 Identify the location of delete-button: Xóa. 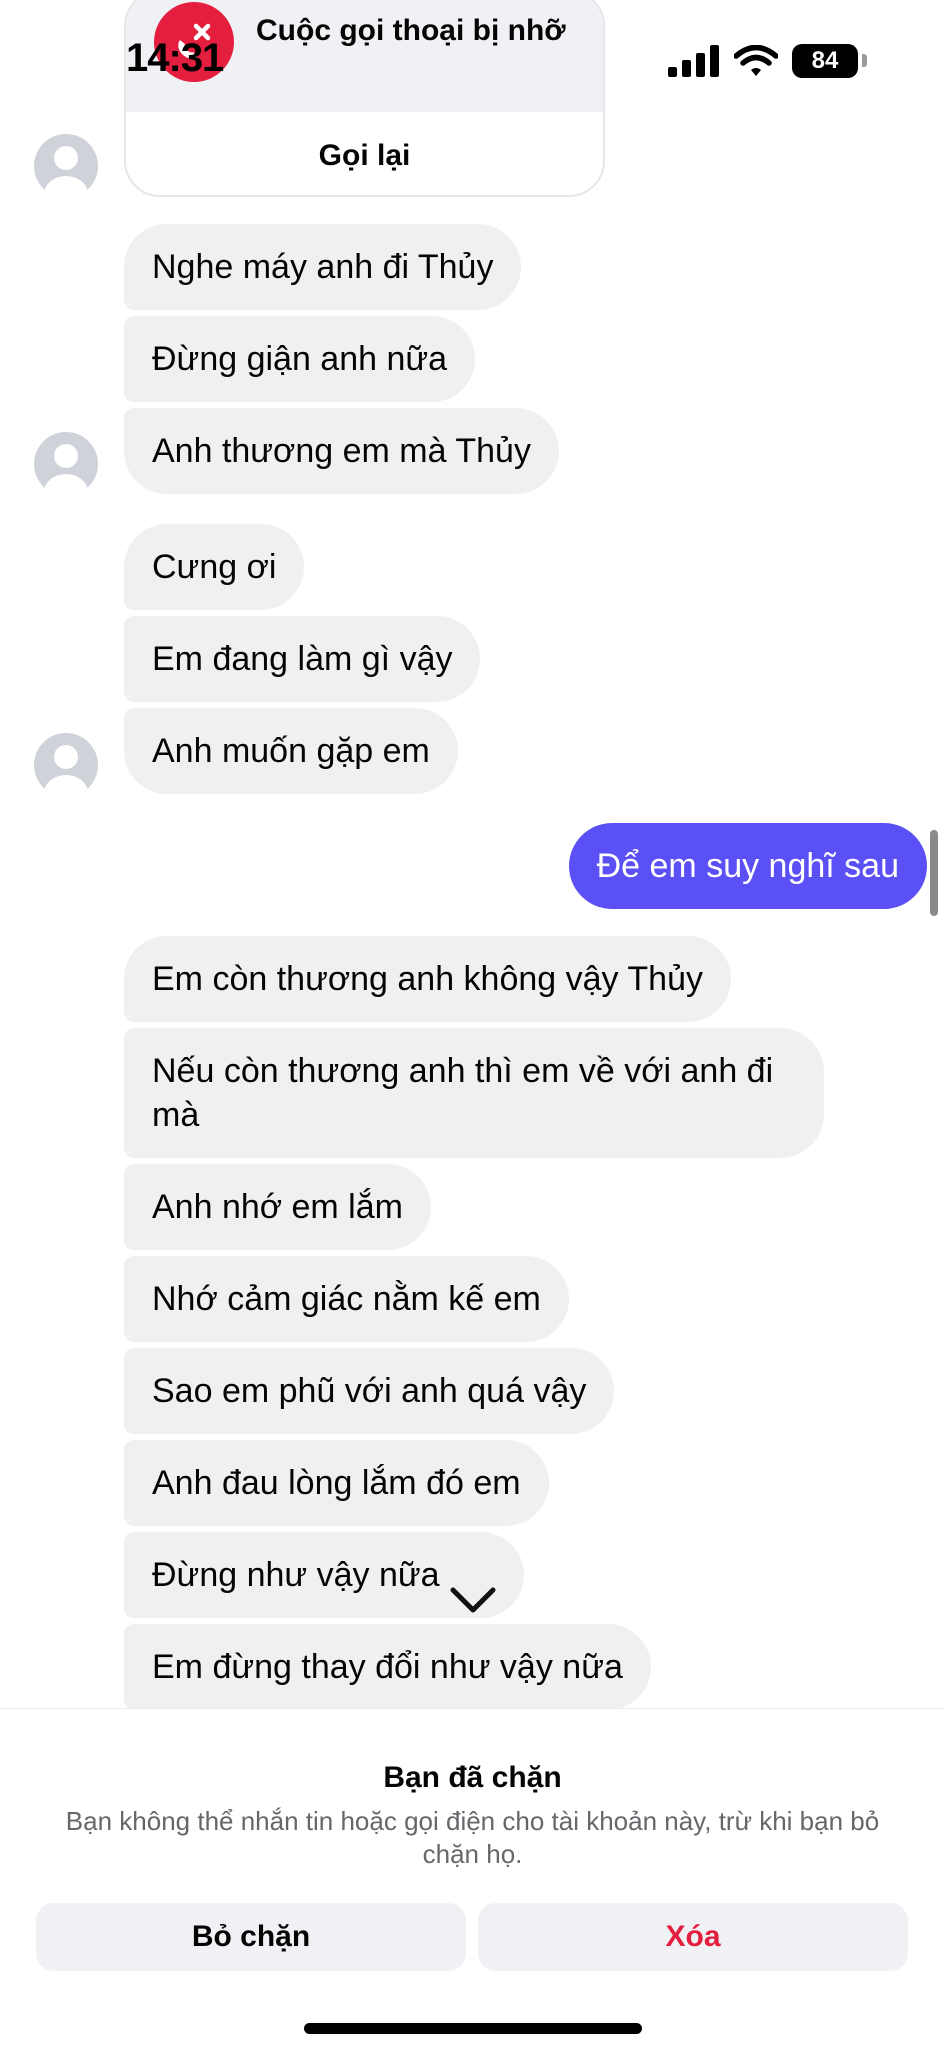
(693, 1937).